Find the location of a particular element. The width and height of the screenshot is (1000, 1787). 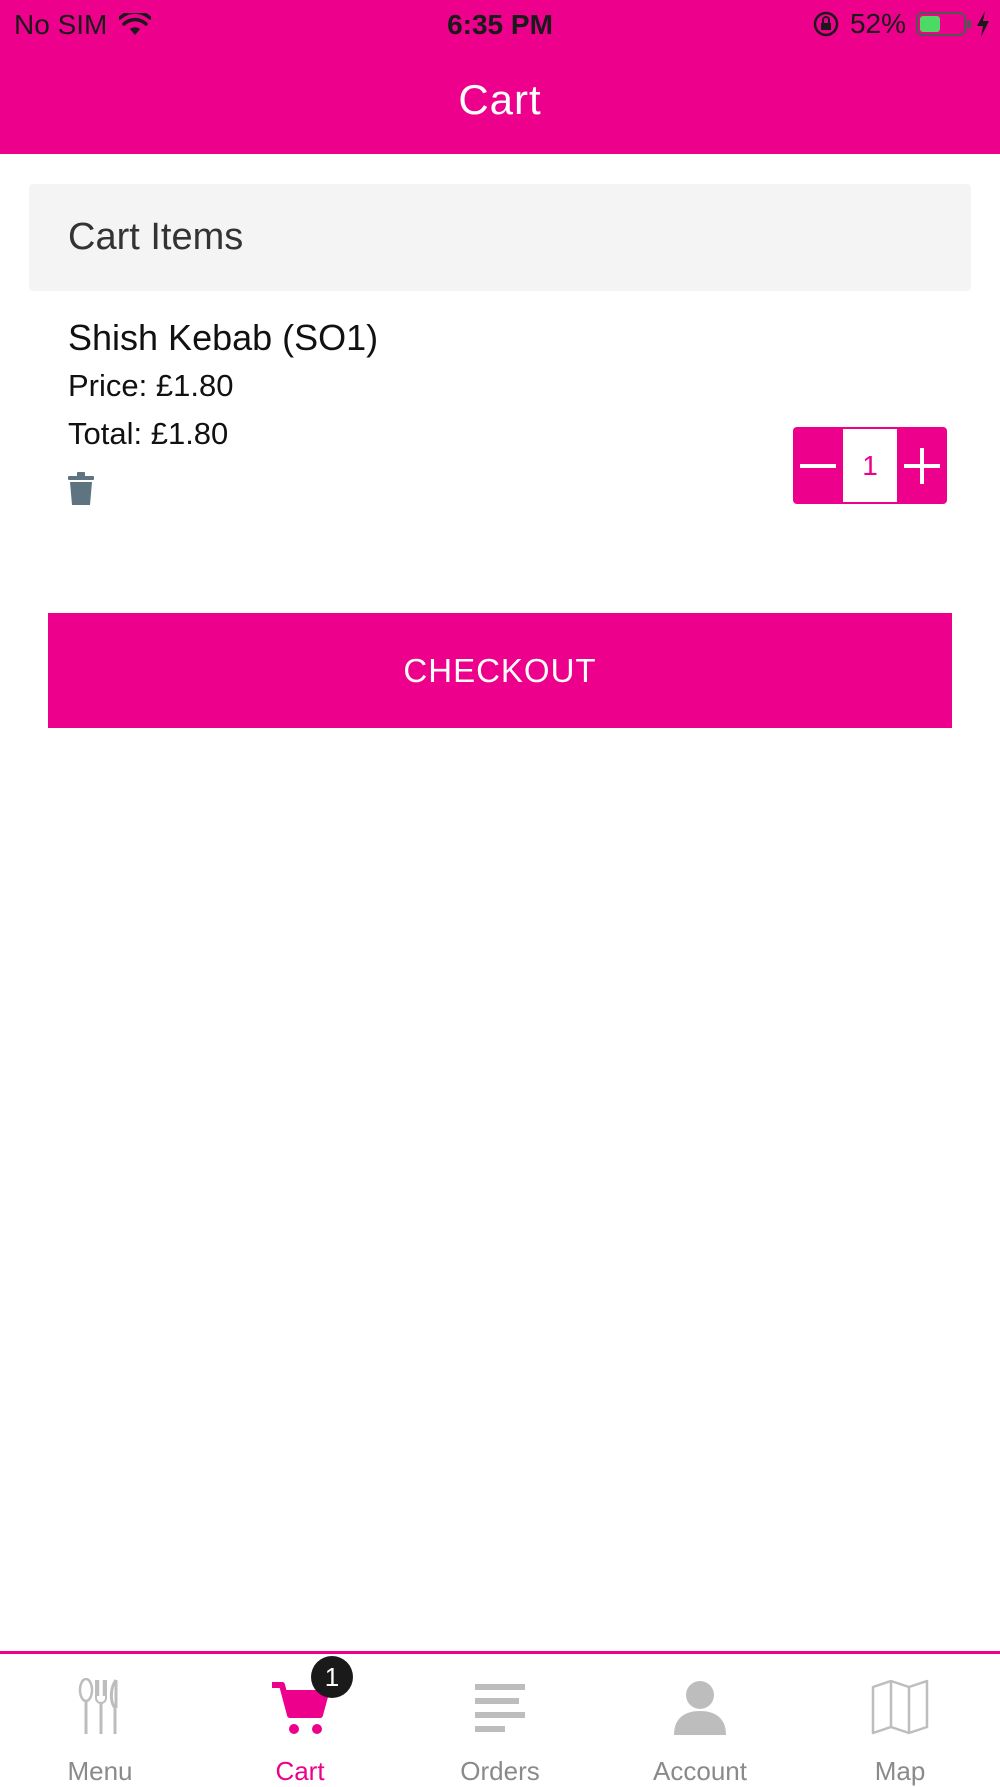

item-name: Shish Kebab (SO1) is located at coordinates (223, 337).